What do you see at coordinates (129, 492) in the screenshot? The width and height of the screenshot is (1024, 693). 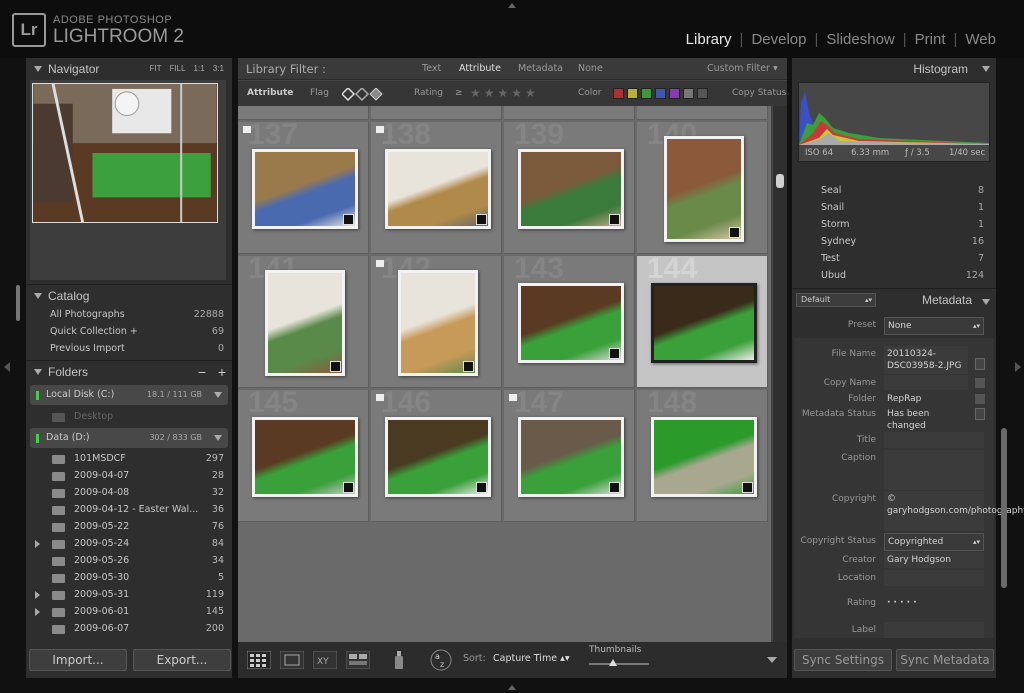 I see `folder-item: 2009-04-08 32` at bounding box center [129, 492].